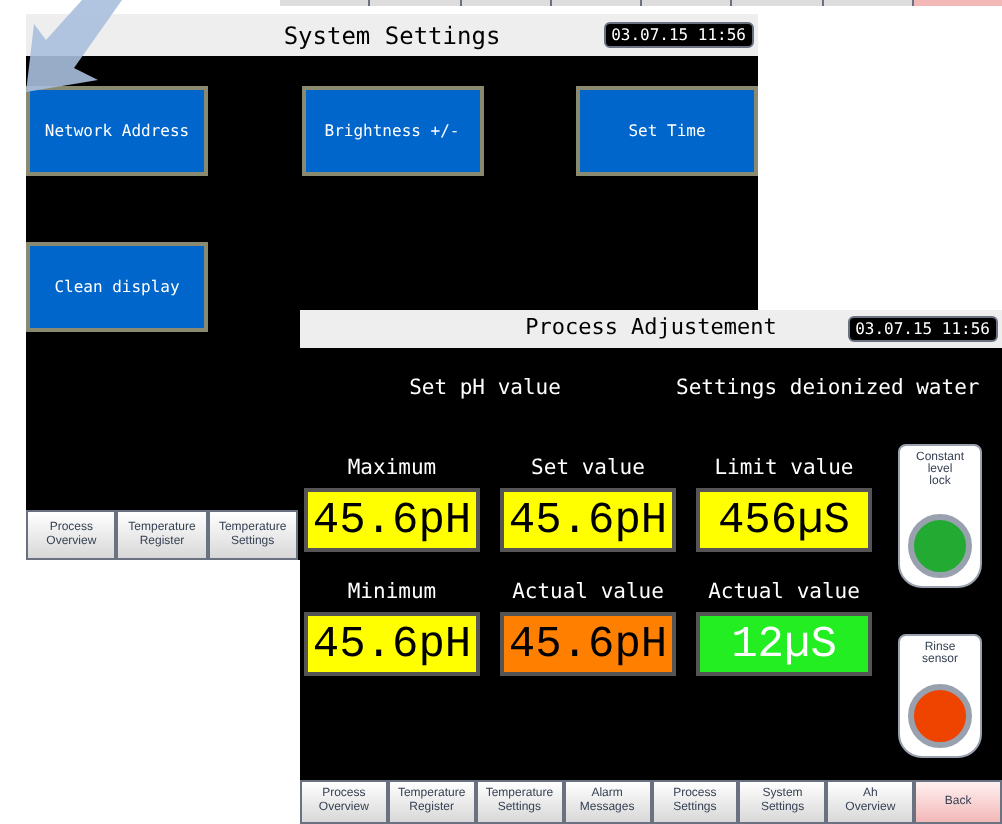  What do you see at coordinates (392, 593) in the screenshot?
I see `field-label: Minimum` at bounding box center [392, 593].